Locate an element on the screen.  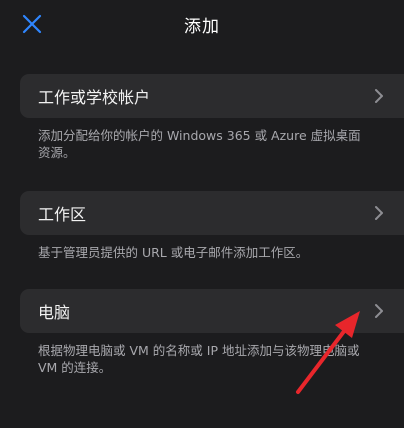
option-description: 根据物理电脑或 VM 的名称或 IP 地址添加与该物理电脑或 VM 的连接。 is located at coordinates (199, 359).